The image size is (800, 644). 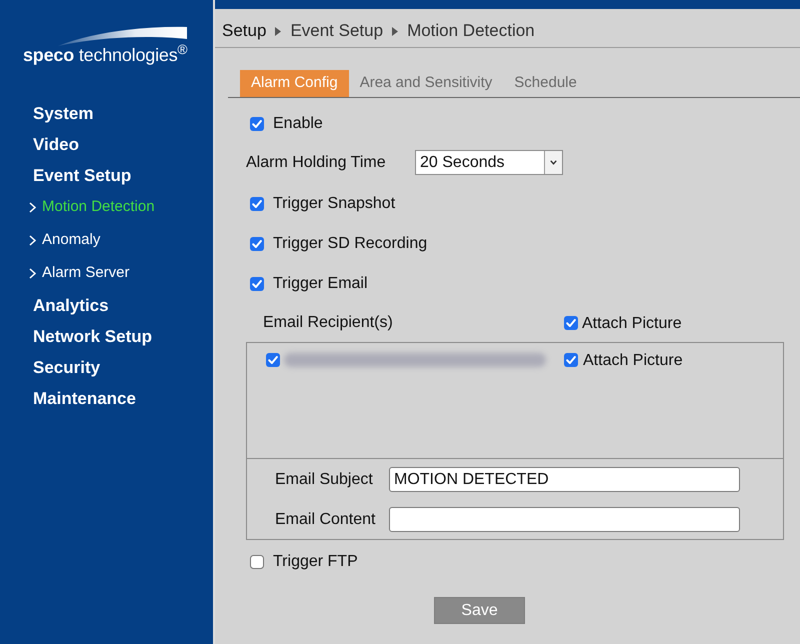 I want to click on sidebar-subitem: Motion Detection, so click(x=98, y=207).